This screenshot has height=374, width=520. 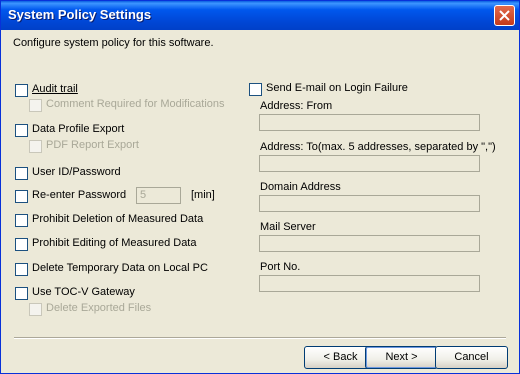 I want to click on pdf-report-export-checkbox, so click(x=35, y=146).